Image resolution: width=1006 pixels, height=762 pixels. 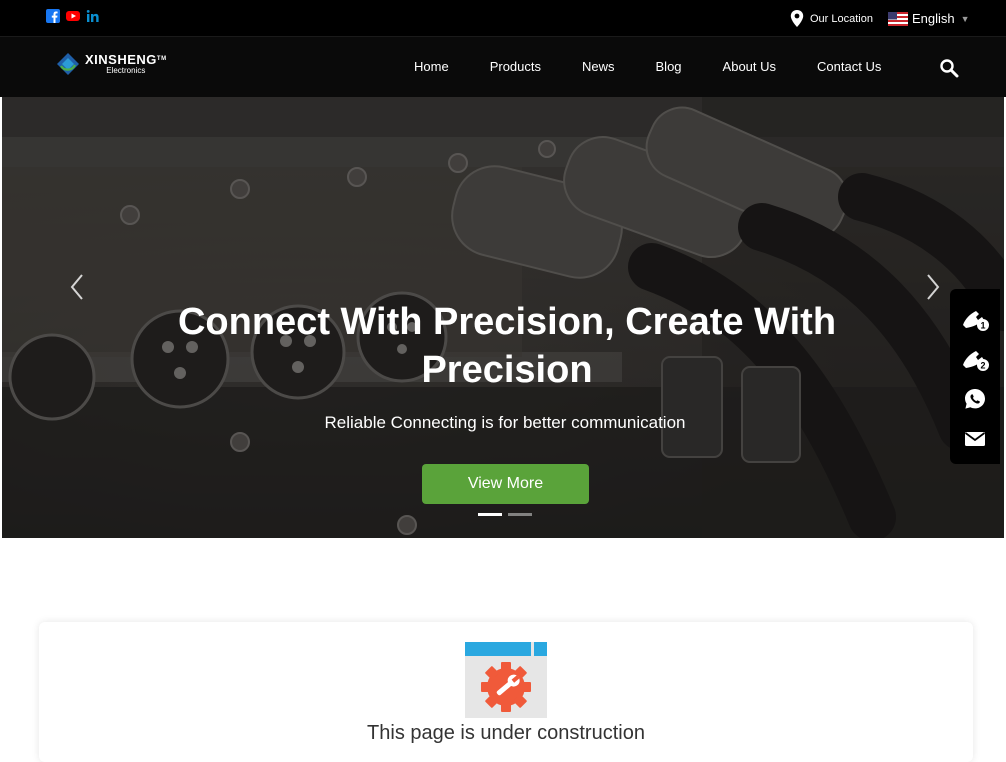 What do you see at coordinates (669, 66) in the screenshot?
I see `nav-blog: Blog` at bounding box center [669, 66].